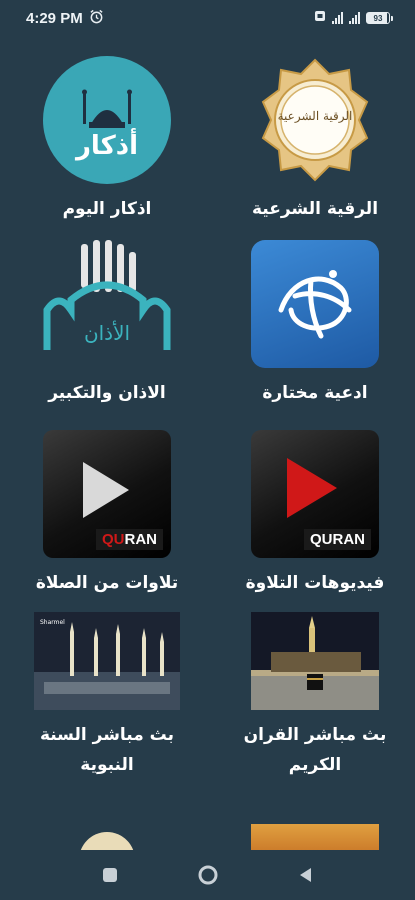 Image resolution: width=415 pixels, height=900 pixels. What do you see at coordinates (315, 304) in the screenshot?
I see `dua-icon` at bounding box center [315, 304].